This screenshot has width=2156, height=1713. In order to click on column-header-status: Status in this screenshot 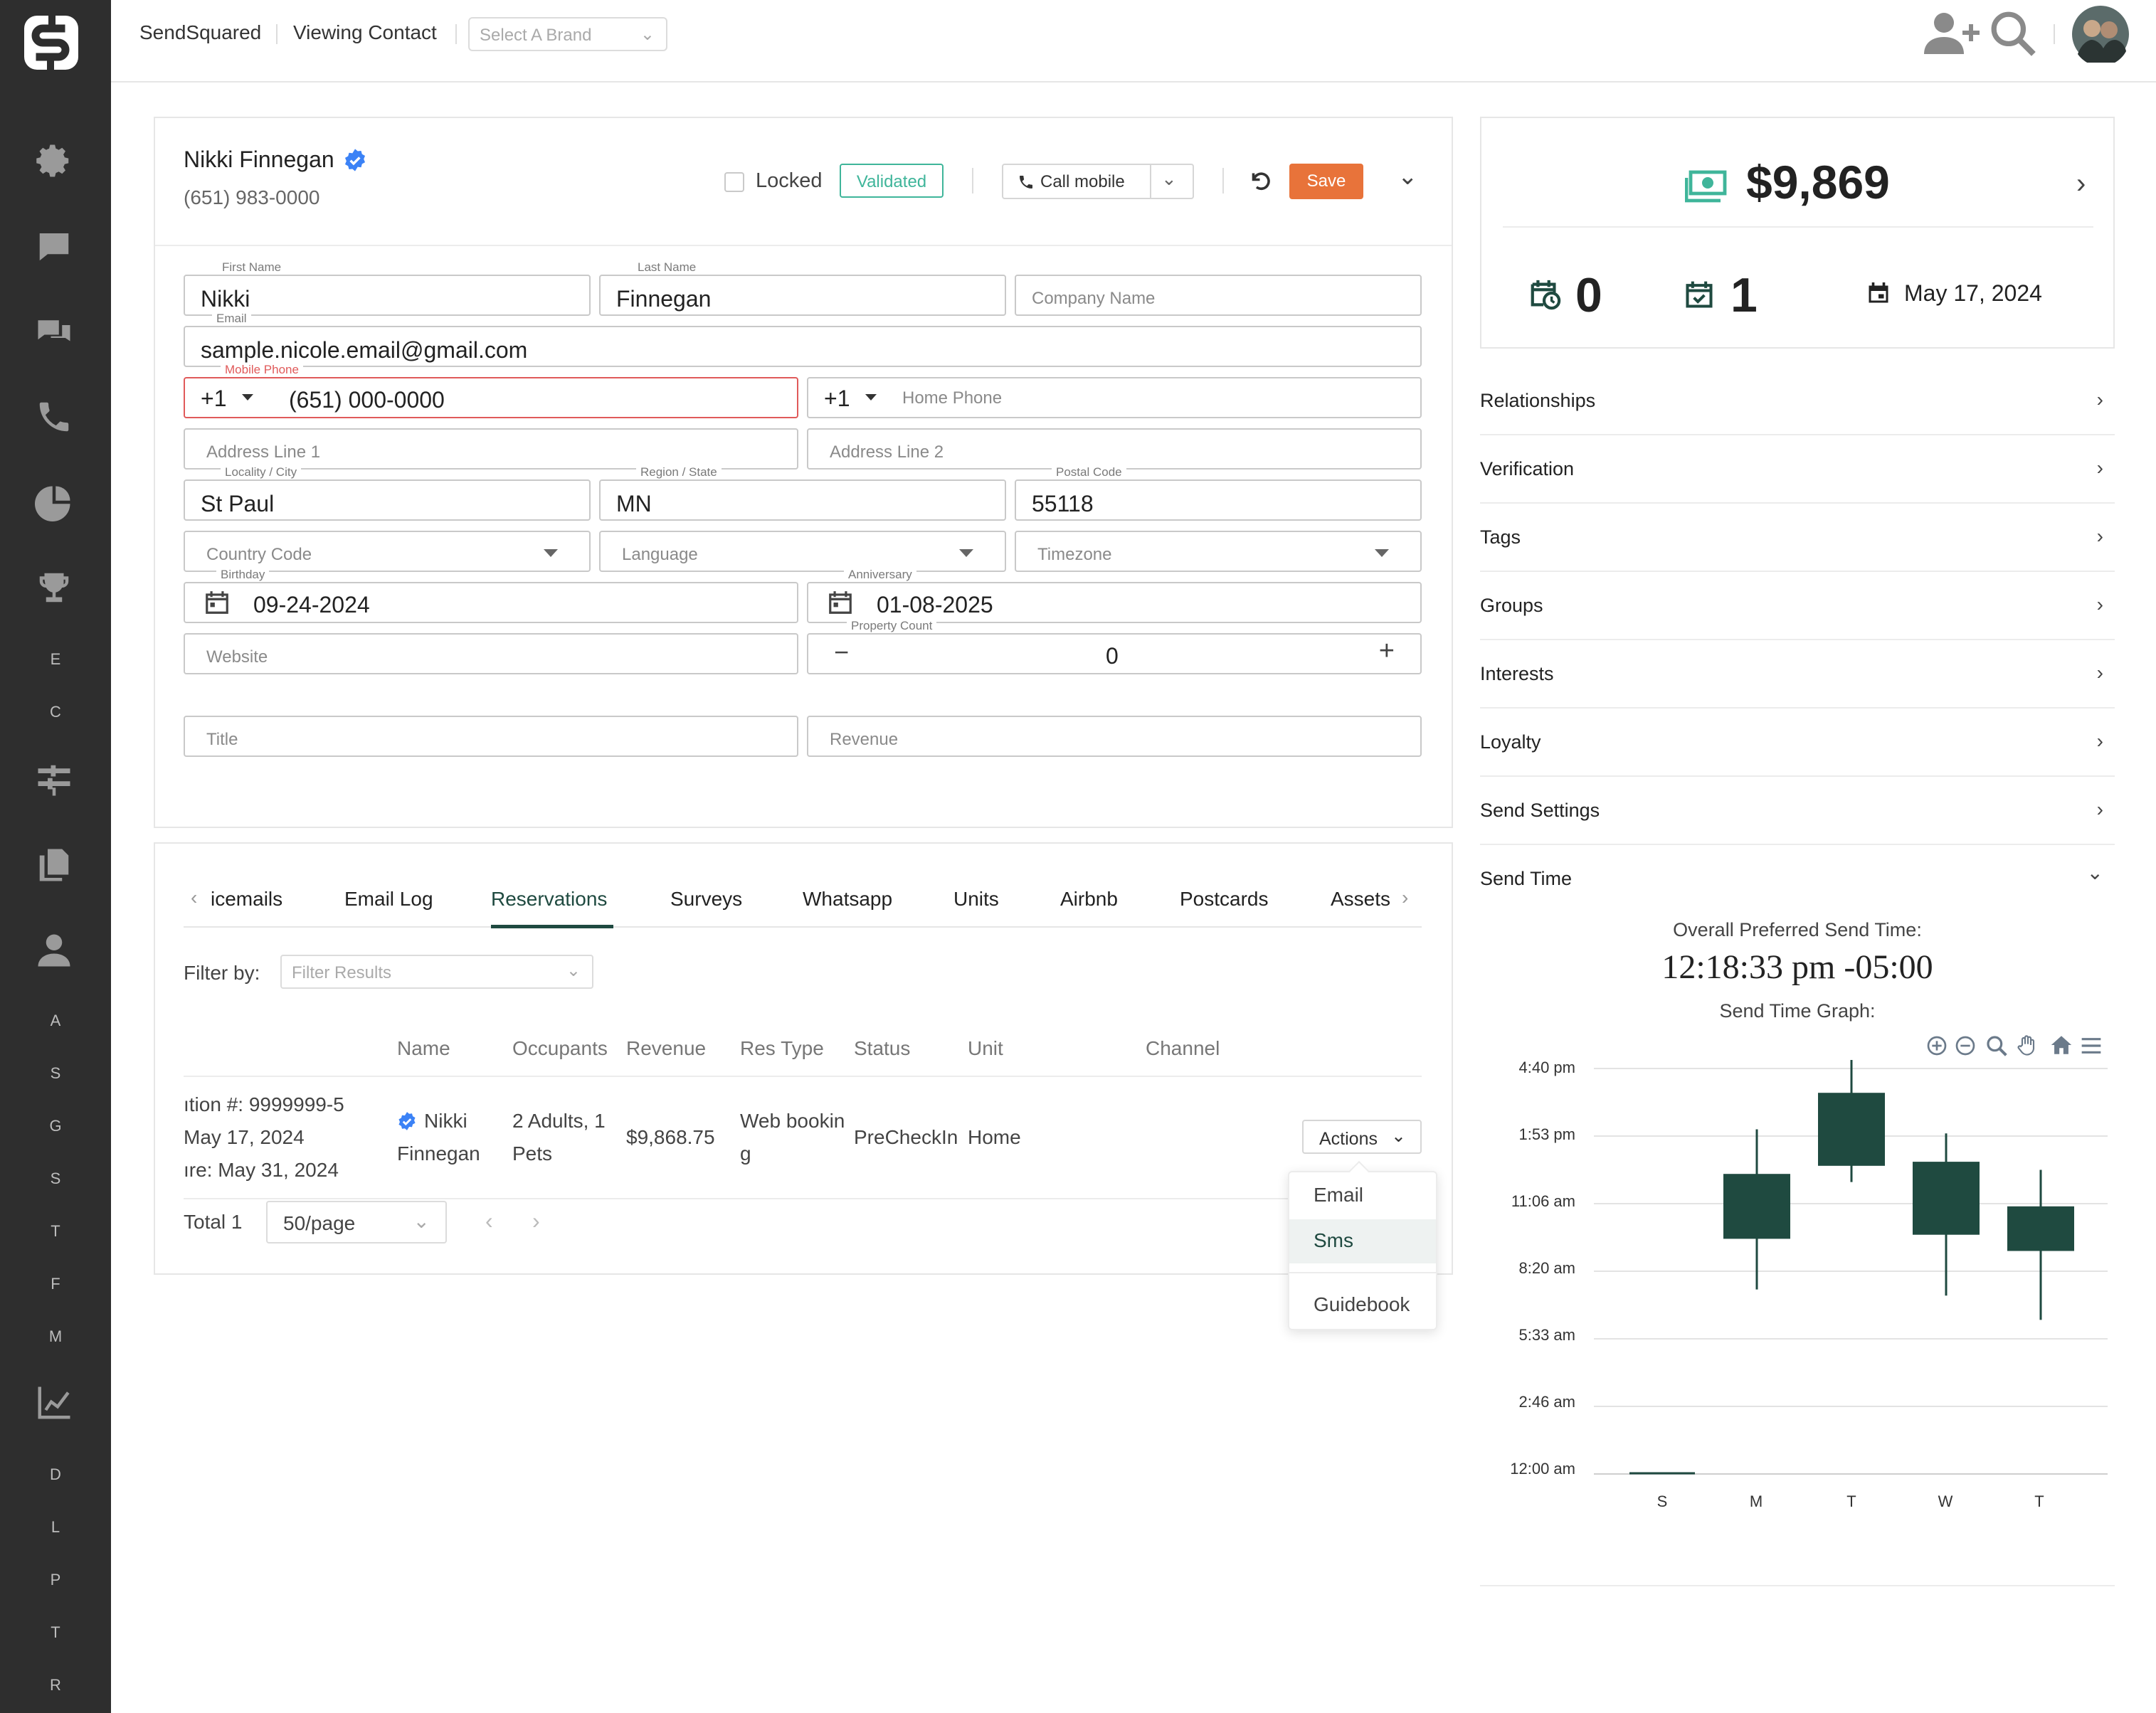, I will do `click(882, 1048)`.